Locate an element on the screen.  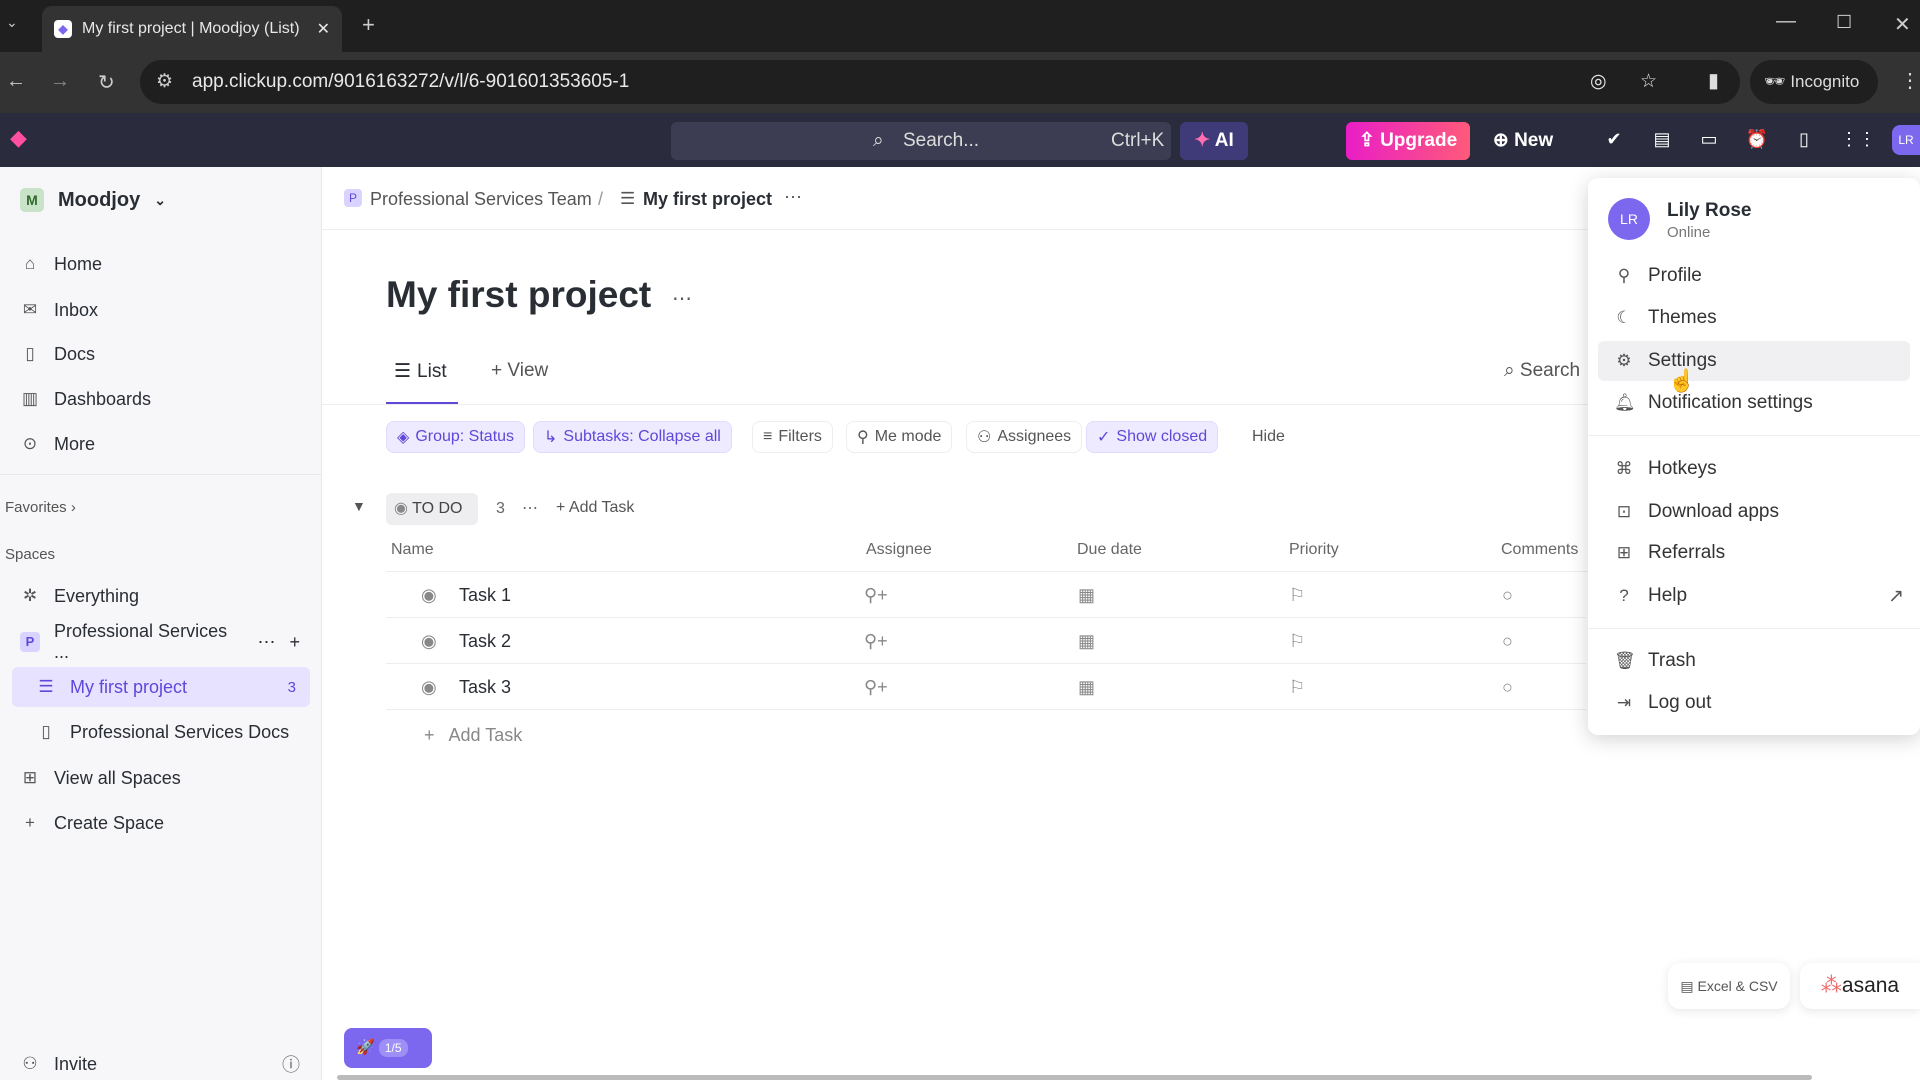
tab-list: ☰ List is located at coordinates (422, 382).